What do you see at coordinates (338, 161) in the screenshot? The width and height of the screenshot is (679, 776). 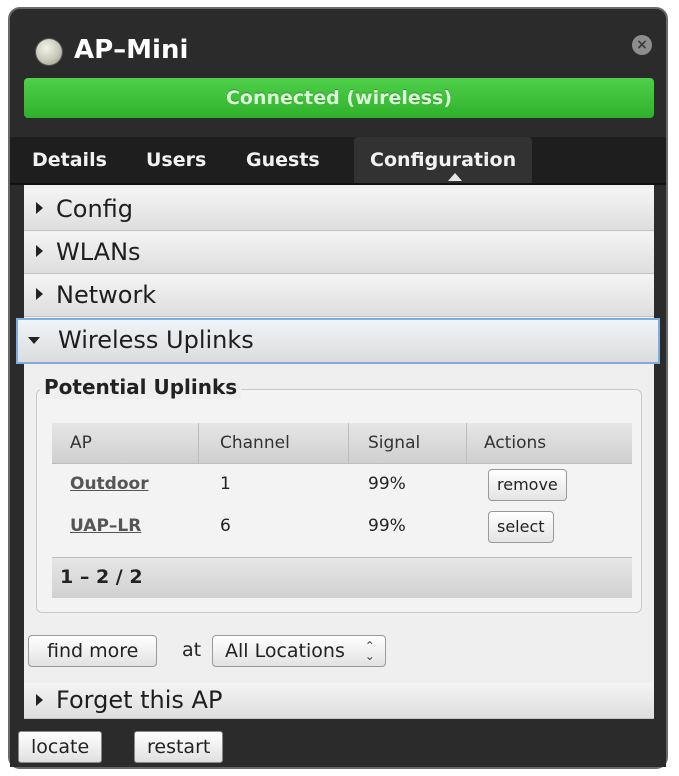 I see `tab-bar: Details Users Guests Configuration` at bounding box center [338, 161].